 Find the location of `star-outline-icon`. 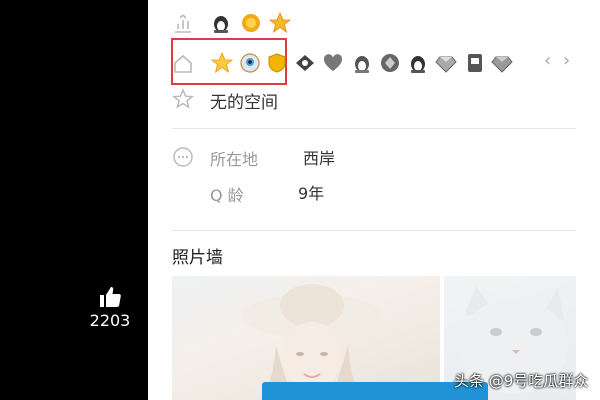

star-outline-icon is located at coordinates (183, 98).